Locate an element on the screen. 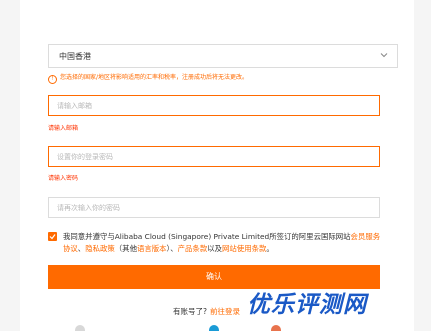 This screenshot has height=331, width=431. chevron-down-icon is located at coordinates (384, 55).